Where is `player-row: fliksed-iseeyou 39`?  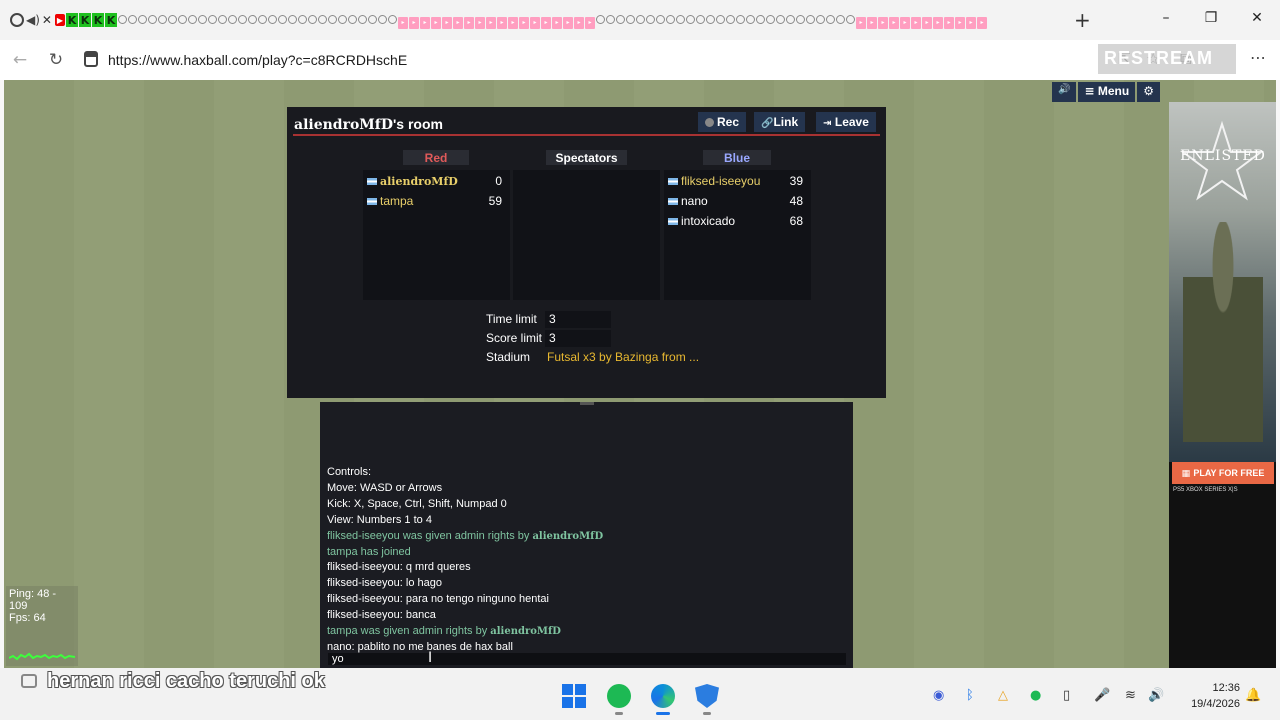 player-row: fliksed-iseeyou 39 is located at coordinates (737, 182).